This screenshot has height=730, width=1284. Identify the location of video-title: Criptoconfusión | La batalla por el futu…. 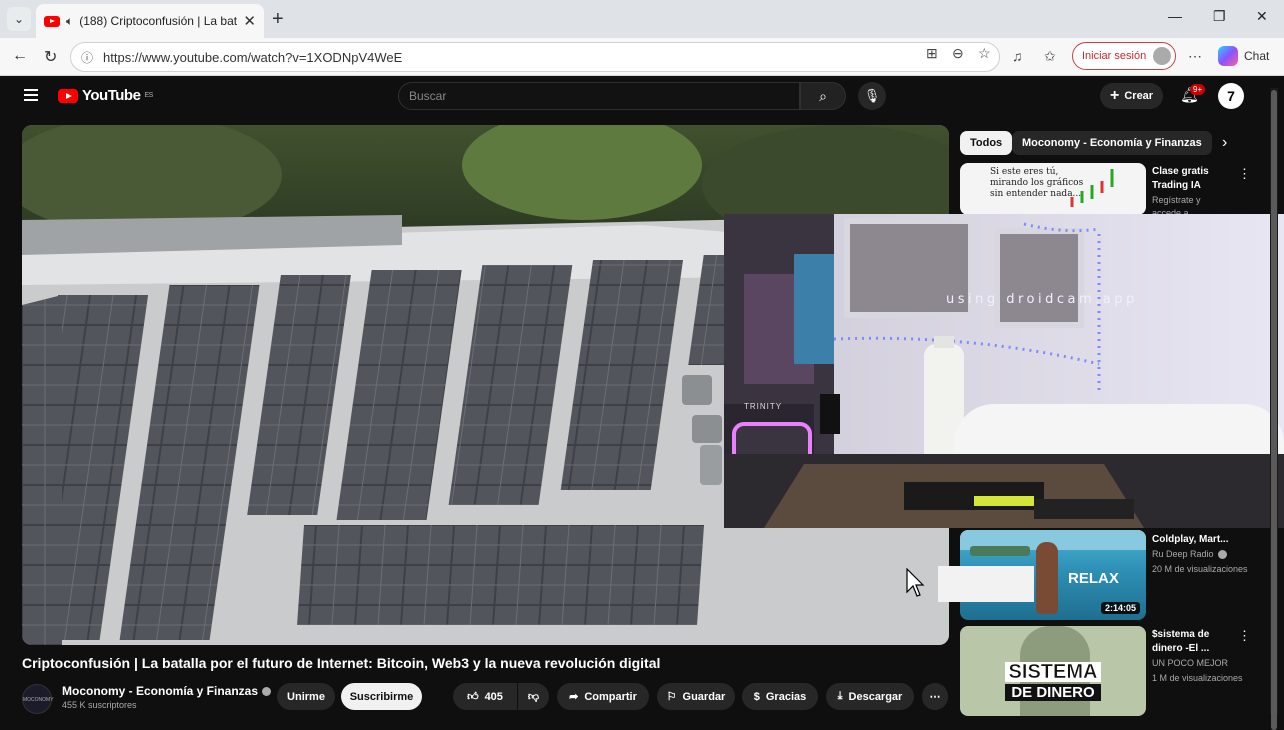
(341, 663).